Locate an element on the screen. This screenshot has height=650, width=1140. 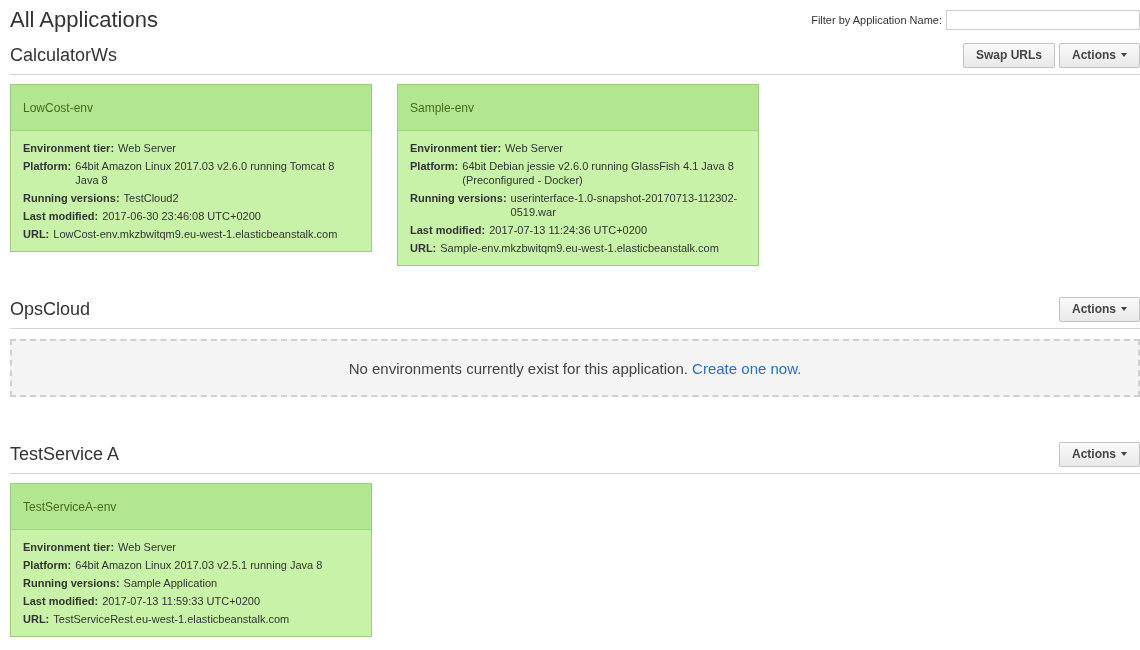
application-name: OpsCloud is located at coordinates (50, 309).